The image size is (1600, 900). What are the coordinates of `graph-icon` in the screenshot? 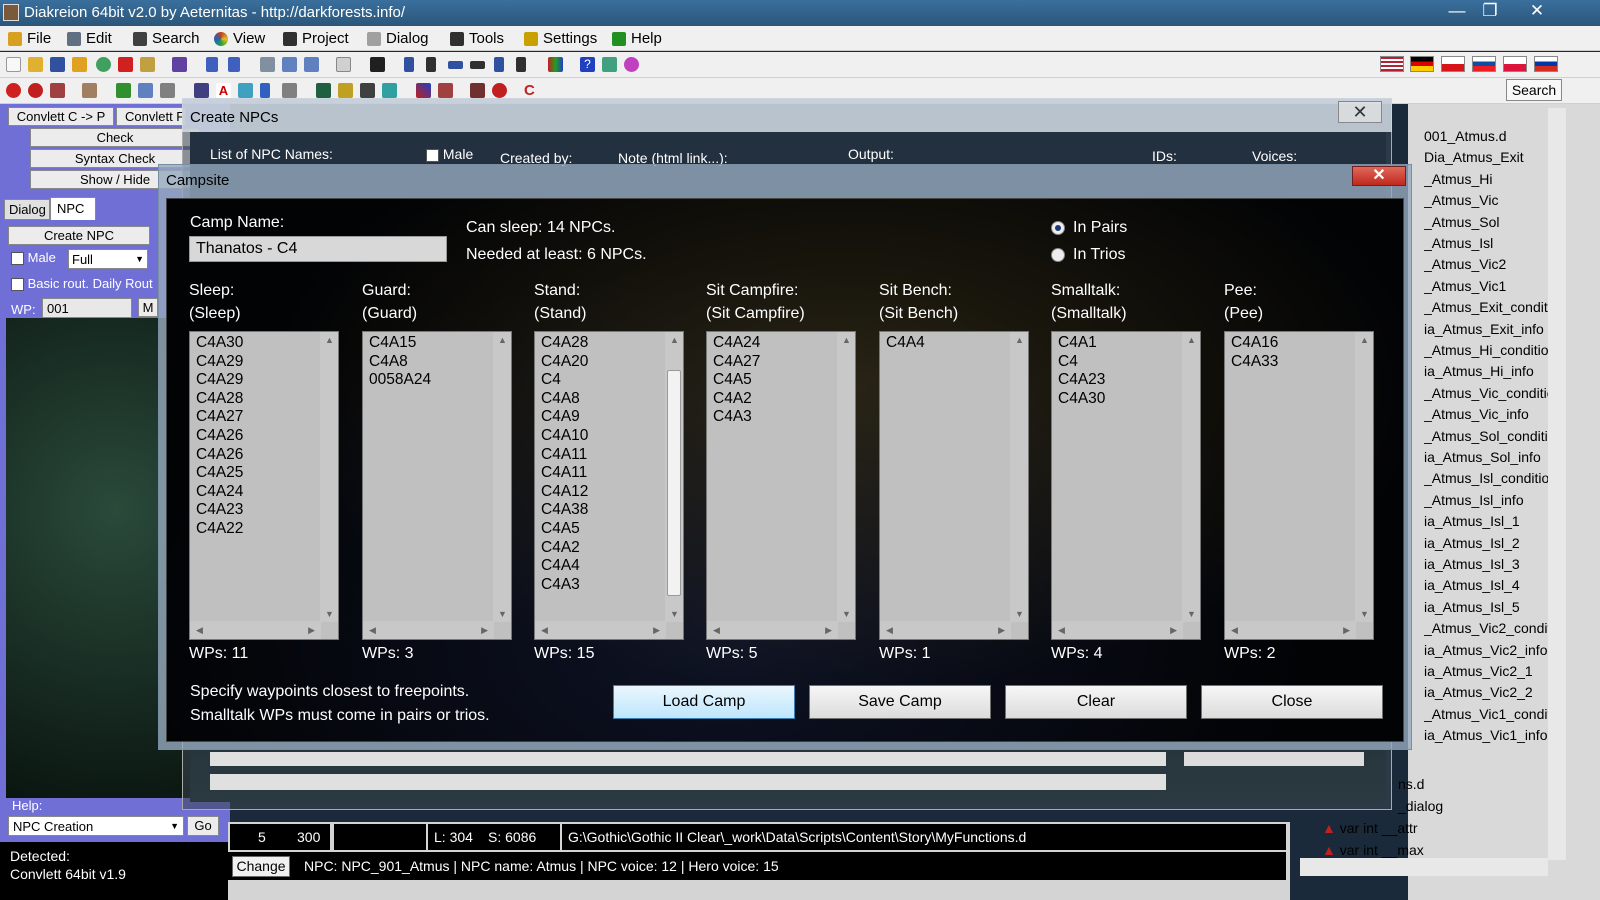 It's located at (167, 90).